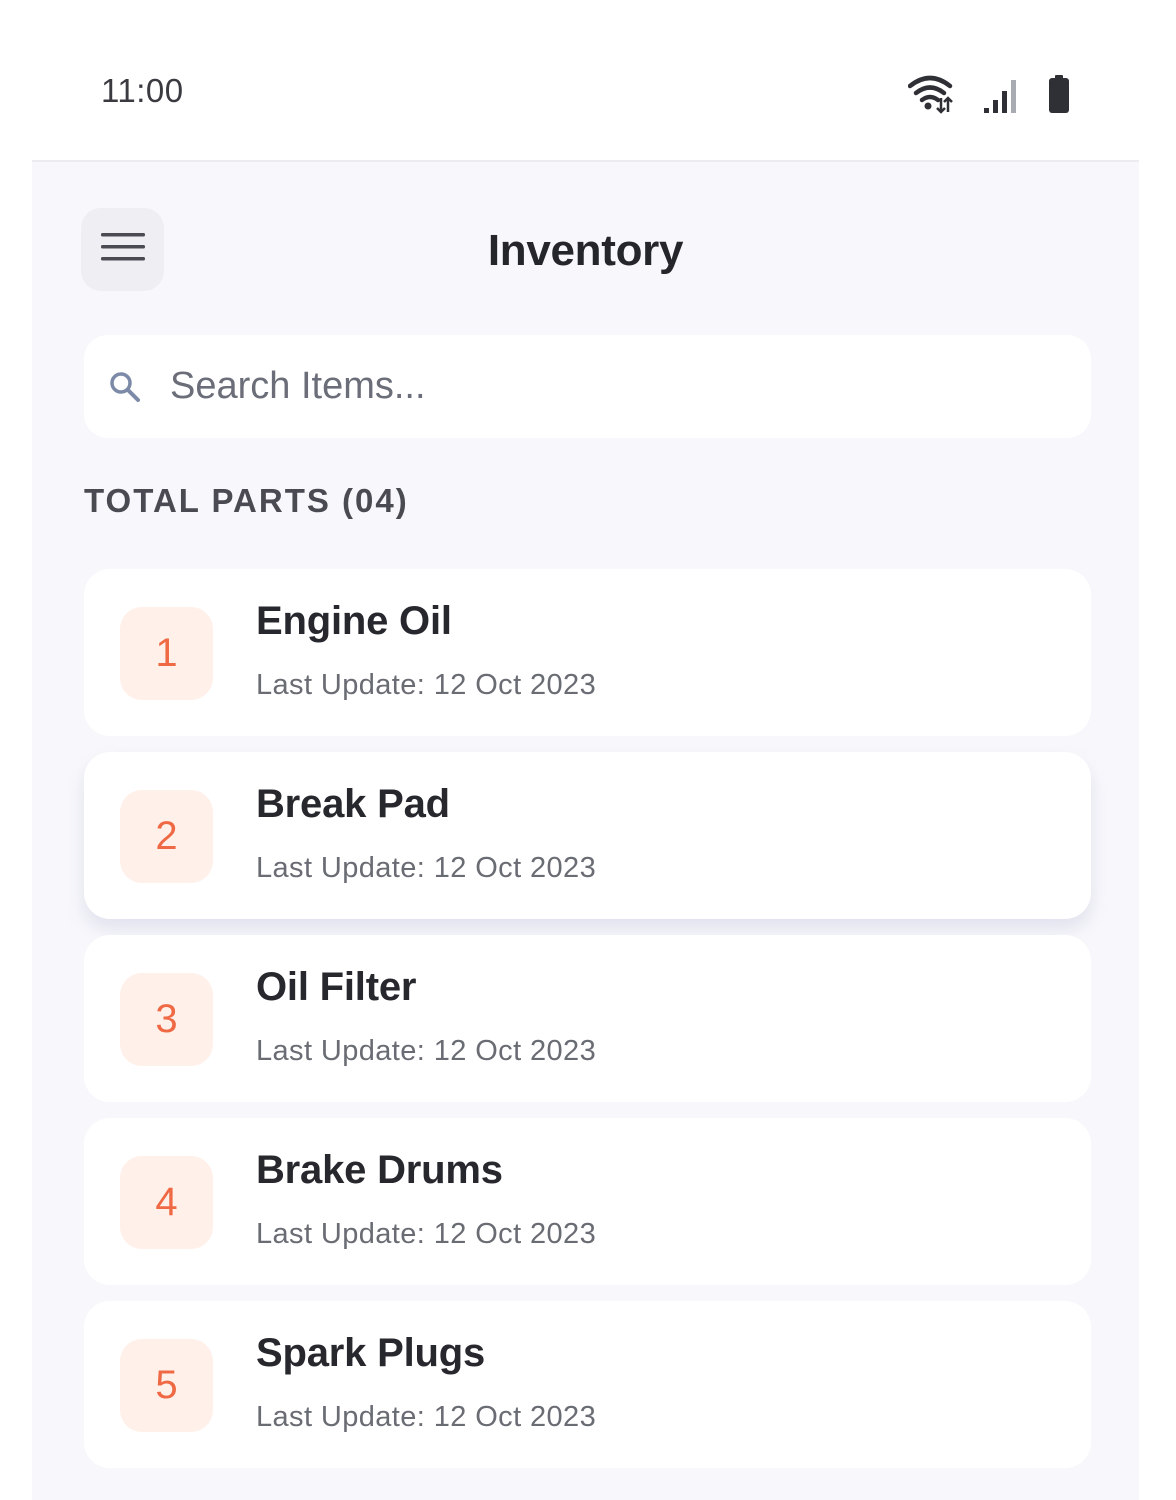 This screenshot has width=1176, height=1500. I want to click on battery-icon, so click(1059, 94).